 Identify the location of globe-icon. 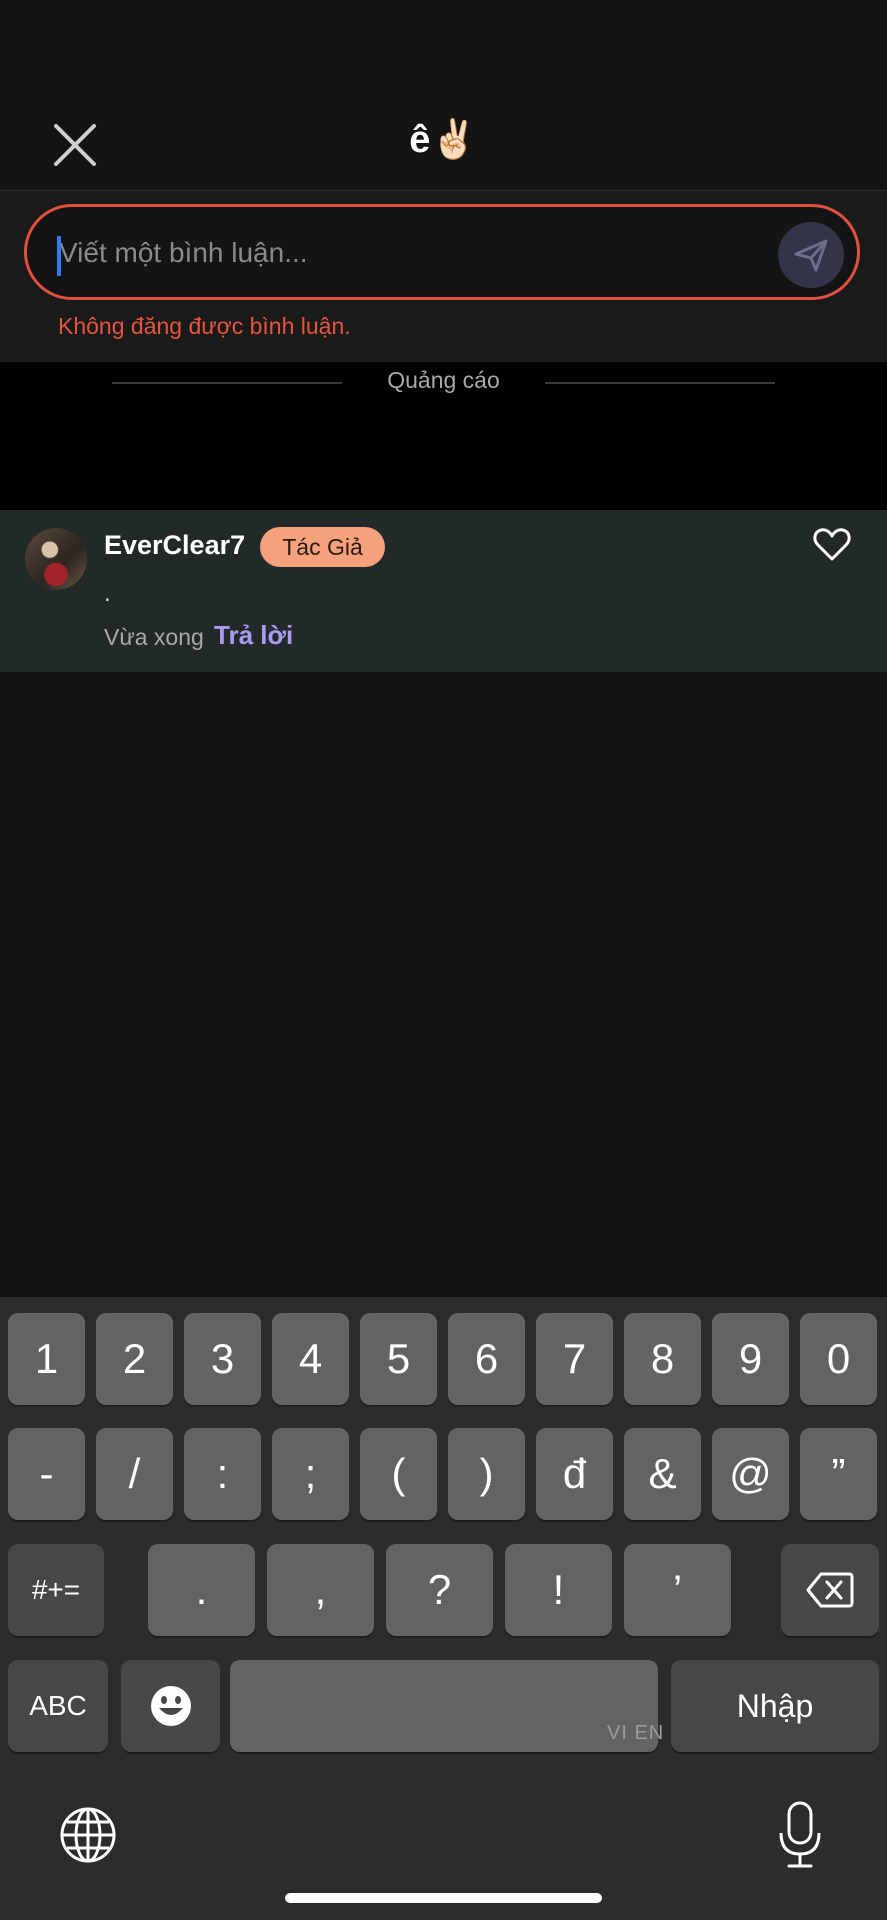
(88, 1835).